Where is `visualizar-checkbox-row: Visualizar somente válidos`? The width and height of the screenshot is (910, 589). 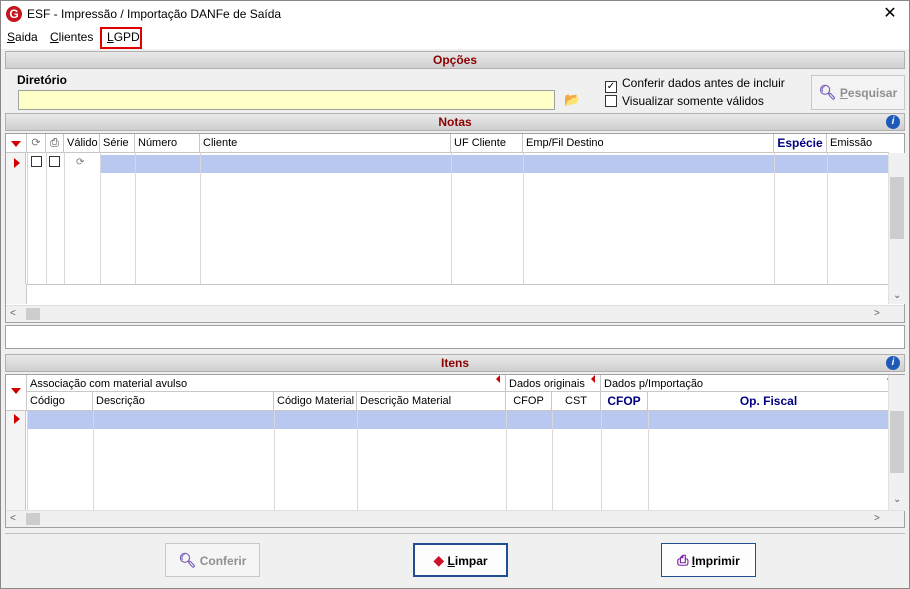 visualizar-checkbox-row: Visualizar somente válidos is located at coordinates (684, 101).